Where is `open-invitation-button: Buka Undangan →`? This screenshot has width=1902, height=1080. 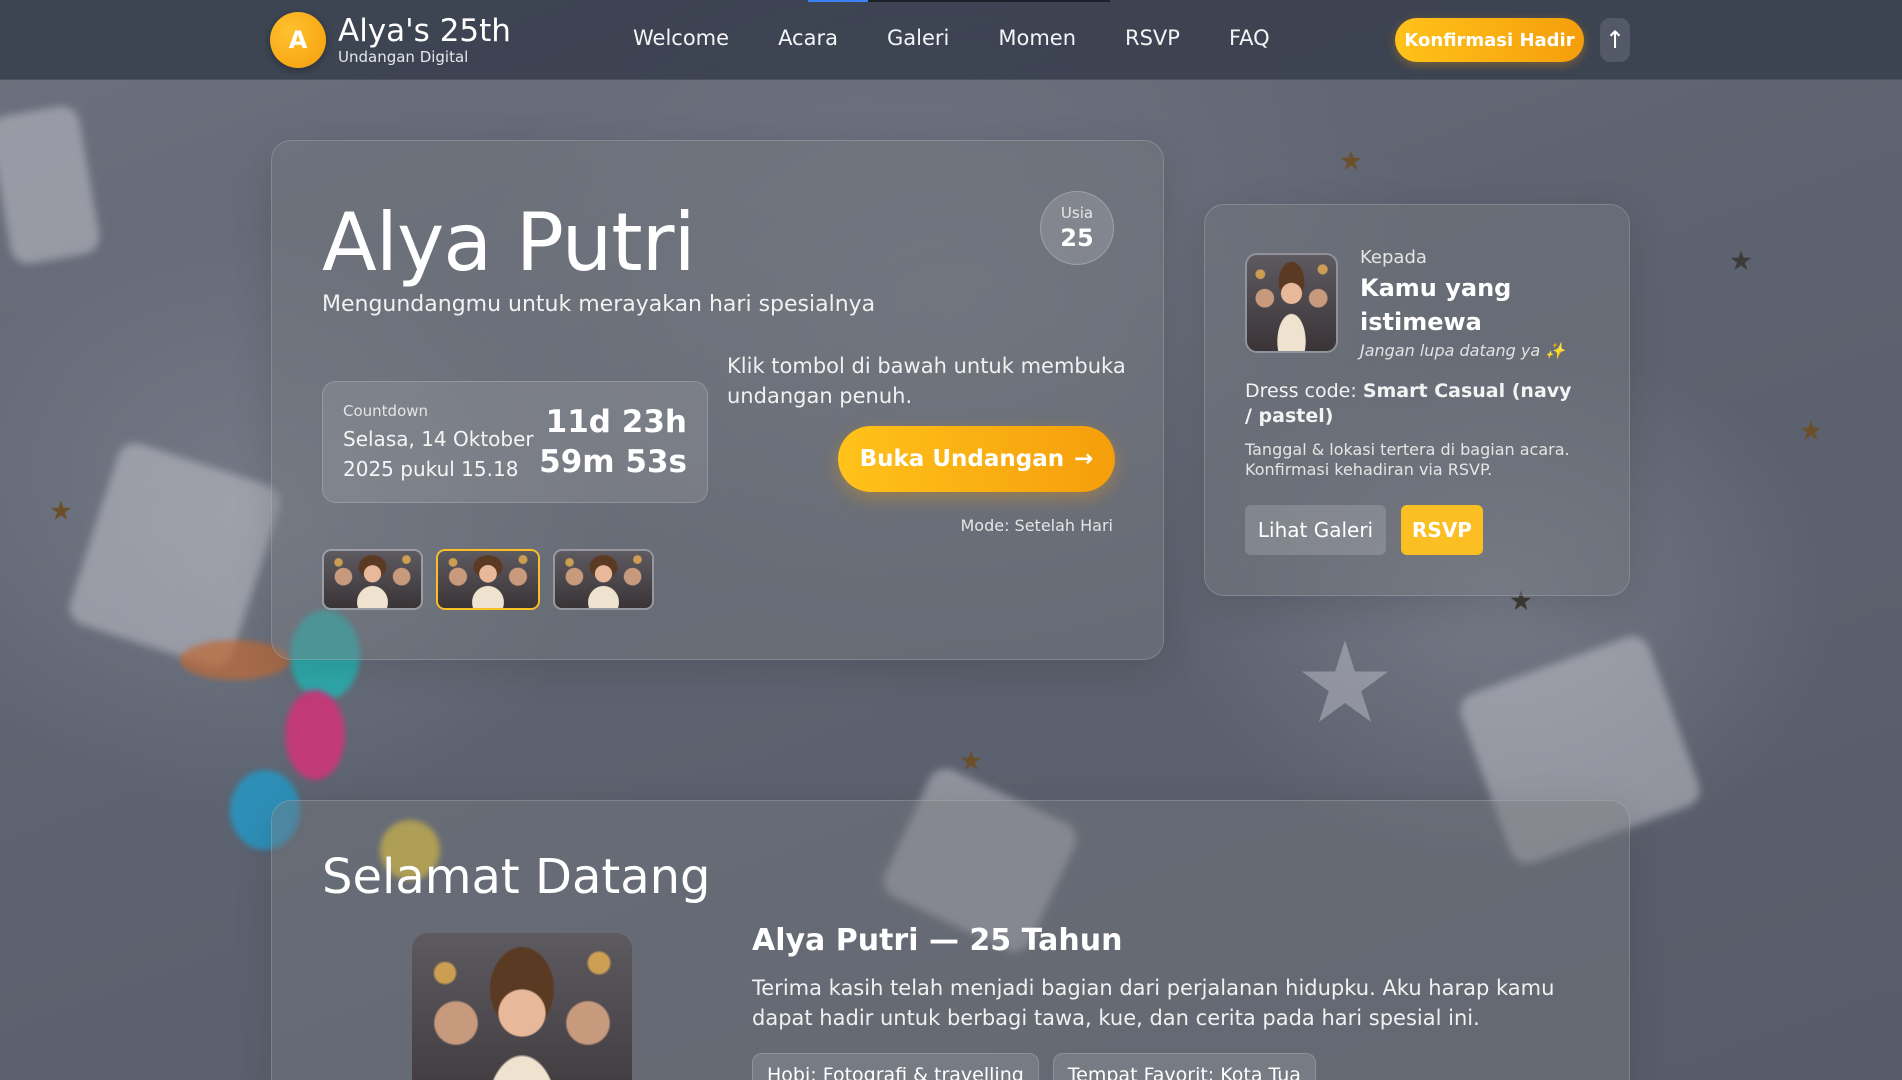 open-invitation-button: Buka Undangan → is located at coordinates (976, 459).